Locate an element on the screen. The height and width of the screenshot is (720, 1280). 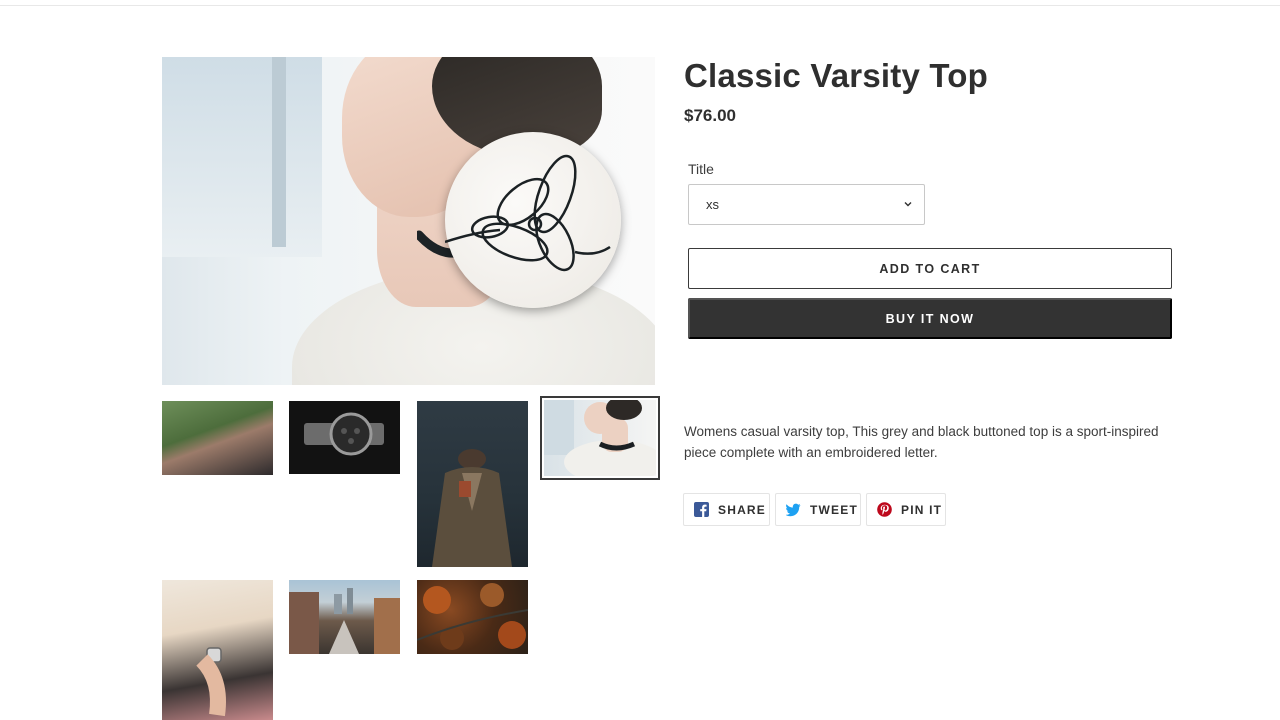
share-twitter-button: TWEET is located at coordinates (818, 509).